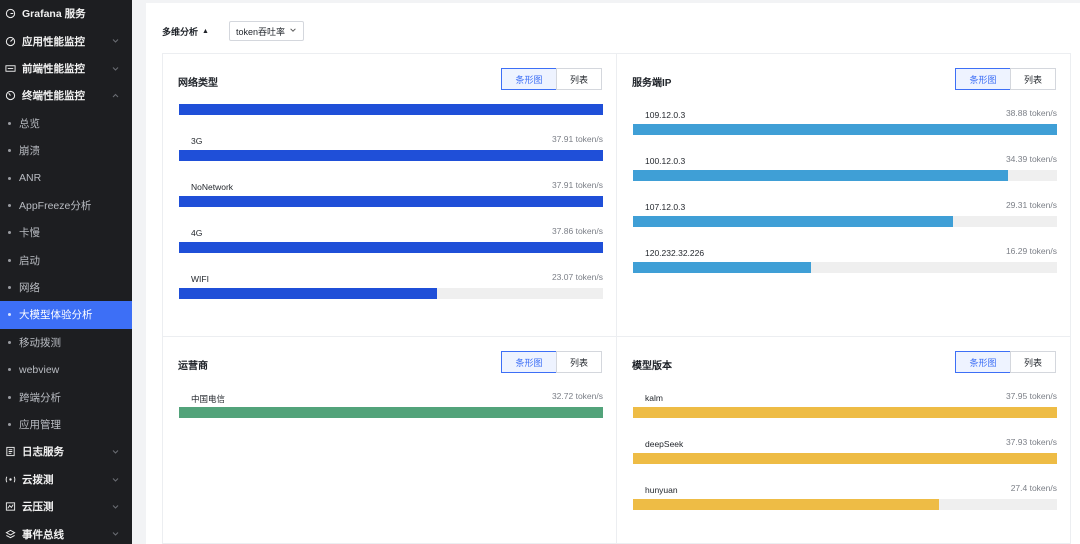 Image resolution: width=1080 pixels, height=544 pixels. What do you see at coordinates (66, 177) in the screenshot?
I see `sidebar-item-6: ANR` at bounding box center [66, 177].